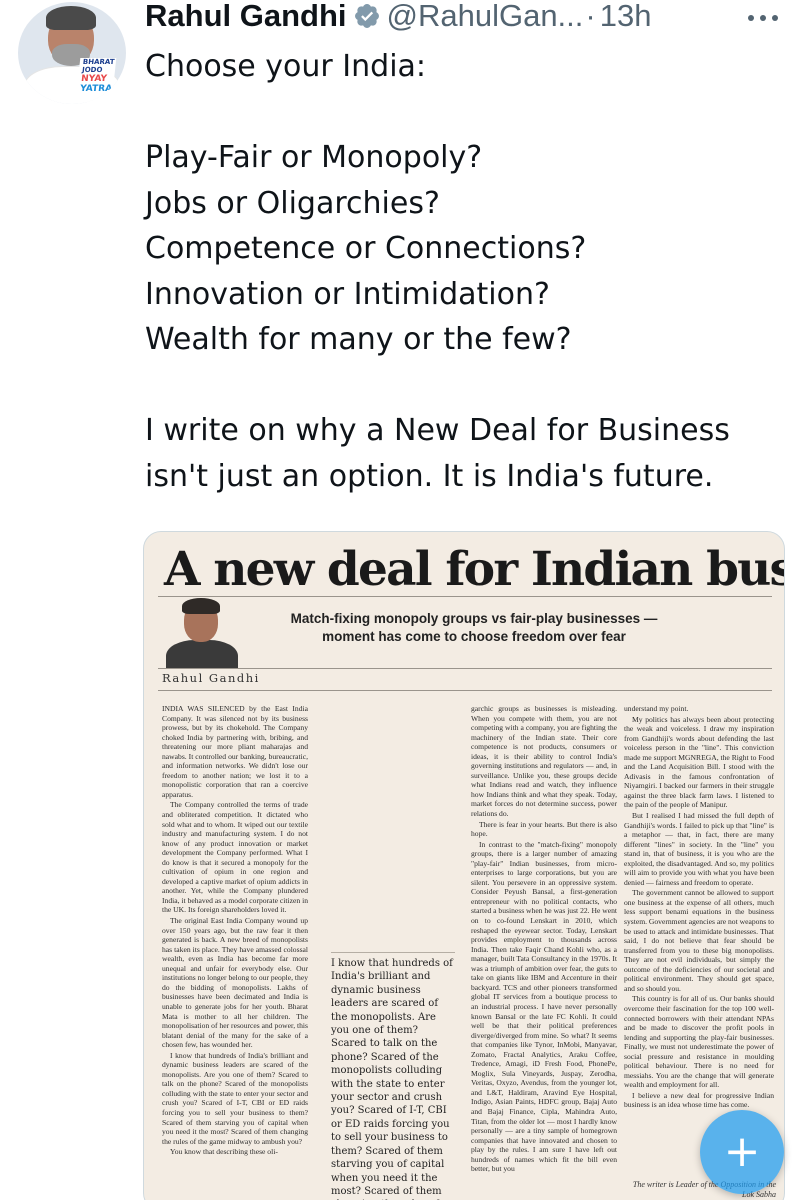 The width and height of the screenshot is (803, 1200). I want to click on article-byline: Rahul Gandhi, so click(211, 678).